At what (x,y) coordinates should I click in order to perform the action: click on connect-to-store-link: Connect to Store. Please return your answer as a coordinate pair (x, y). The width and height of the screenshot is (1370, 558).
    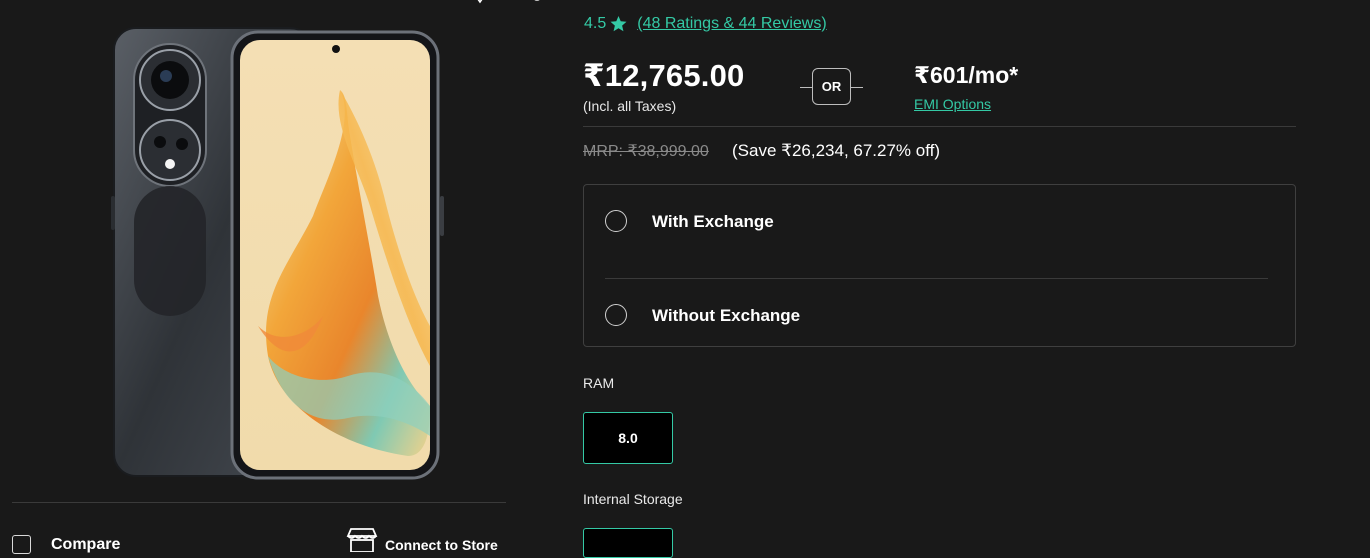
    Looking at the image, I should click on (441, 545).